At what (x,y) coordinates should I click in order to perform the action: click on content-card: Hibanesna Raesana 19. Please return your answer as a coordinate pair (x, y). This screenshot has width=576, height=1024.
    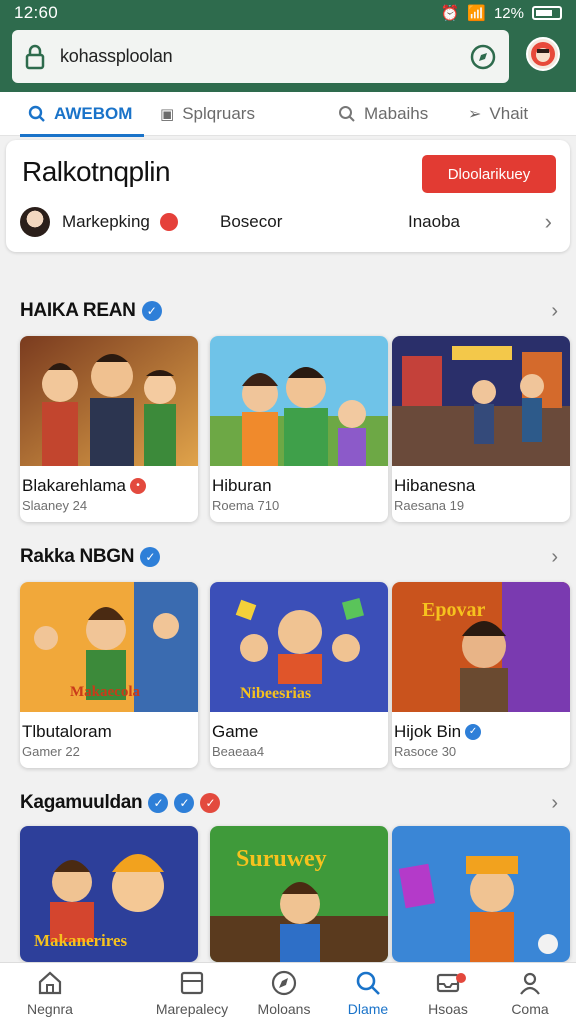
    Looking at the image, I should click on (481, 429).